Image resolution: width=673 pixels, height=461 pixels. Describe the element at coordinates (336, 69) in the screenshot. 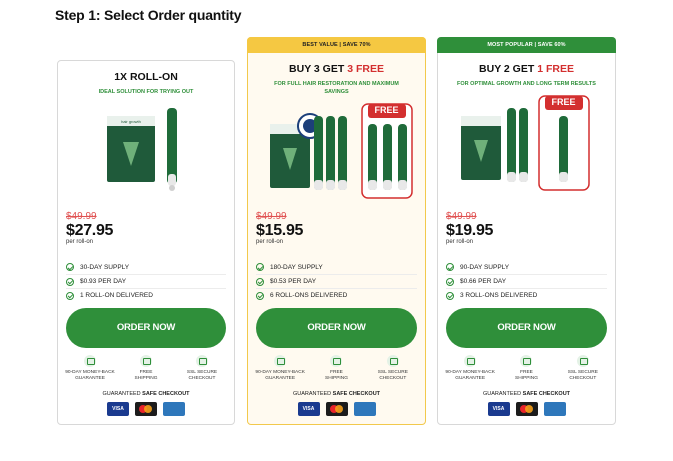

I see `offer-headline: BUY 3 GET 3 FREE` at that location.